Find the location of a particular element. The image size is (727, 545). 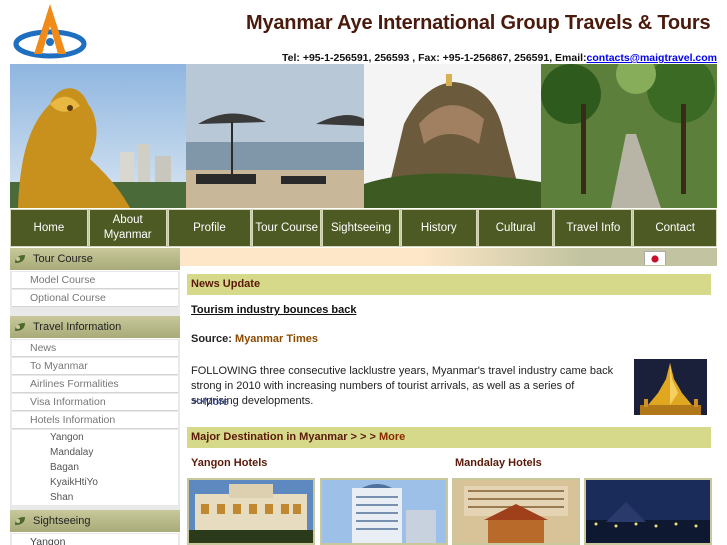

sidebar-heading-label: Tour Course is located at coordinates (63, 259).